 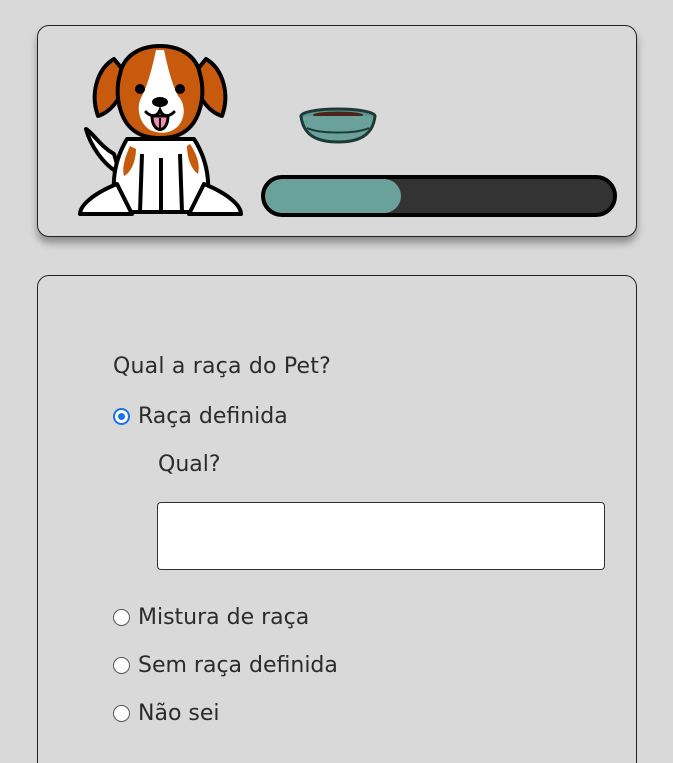 I want to click on radio-defined-breed, so click(x=121, y=416).